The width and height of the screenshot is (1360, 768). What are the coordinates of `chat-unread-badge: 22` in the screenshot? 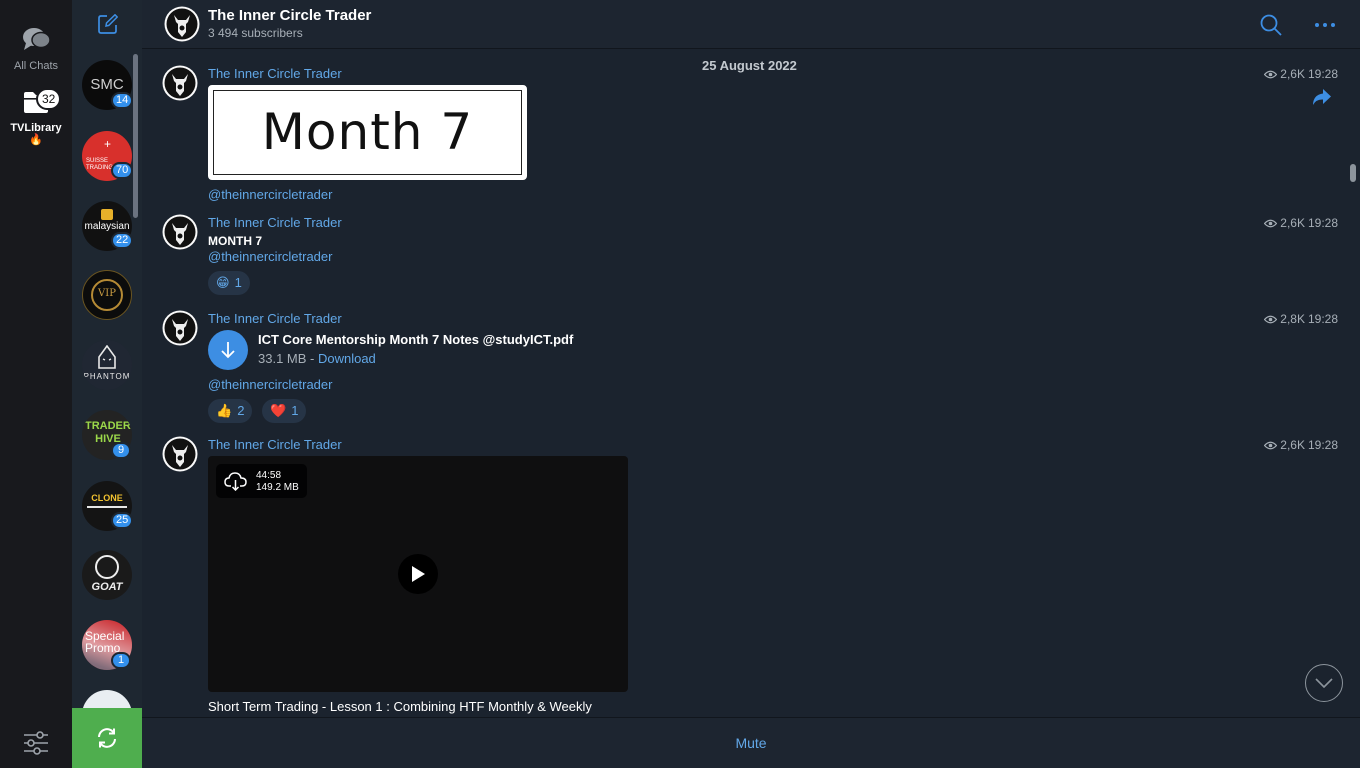 It's located at (122, 240).